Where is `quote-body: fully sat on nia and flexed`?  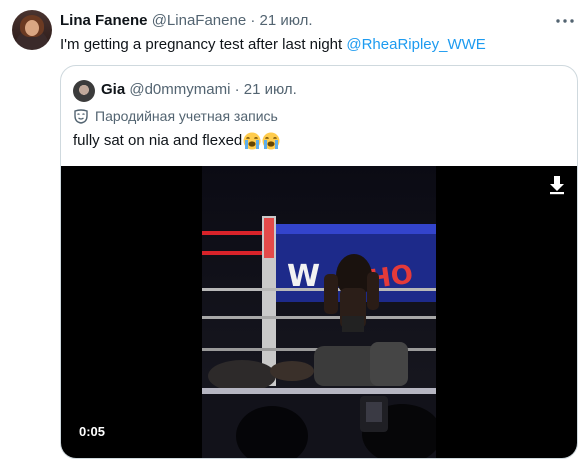
quote-body: fully sat on nia and flexed is located at coordinates (158, 140).